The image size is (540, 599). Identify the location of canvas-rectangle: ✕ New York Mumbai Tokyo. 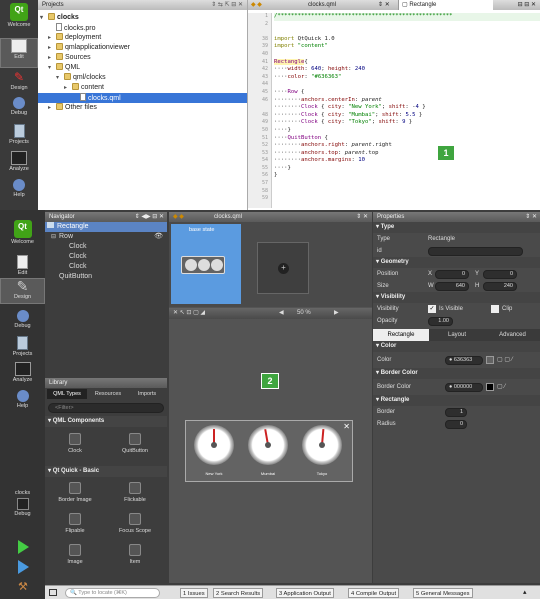
(269, 451).